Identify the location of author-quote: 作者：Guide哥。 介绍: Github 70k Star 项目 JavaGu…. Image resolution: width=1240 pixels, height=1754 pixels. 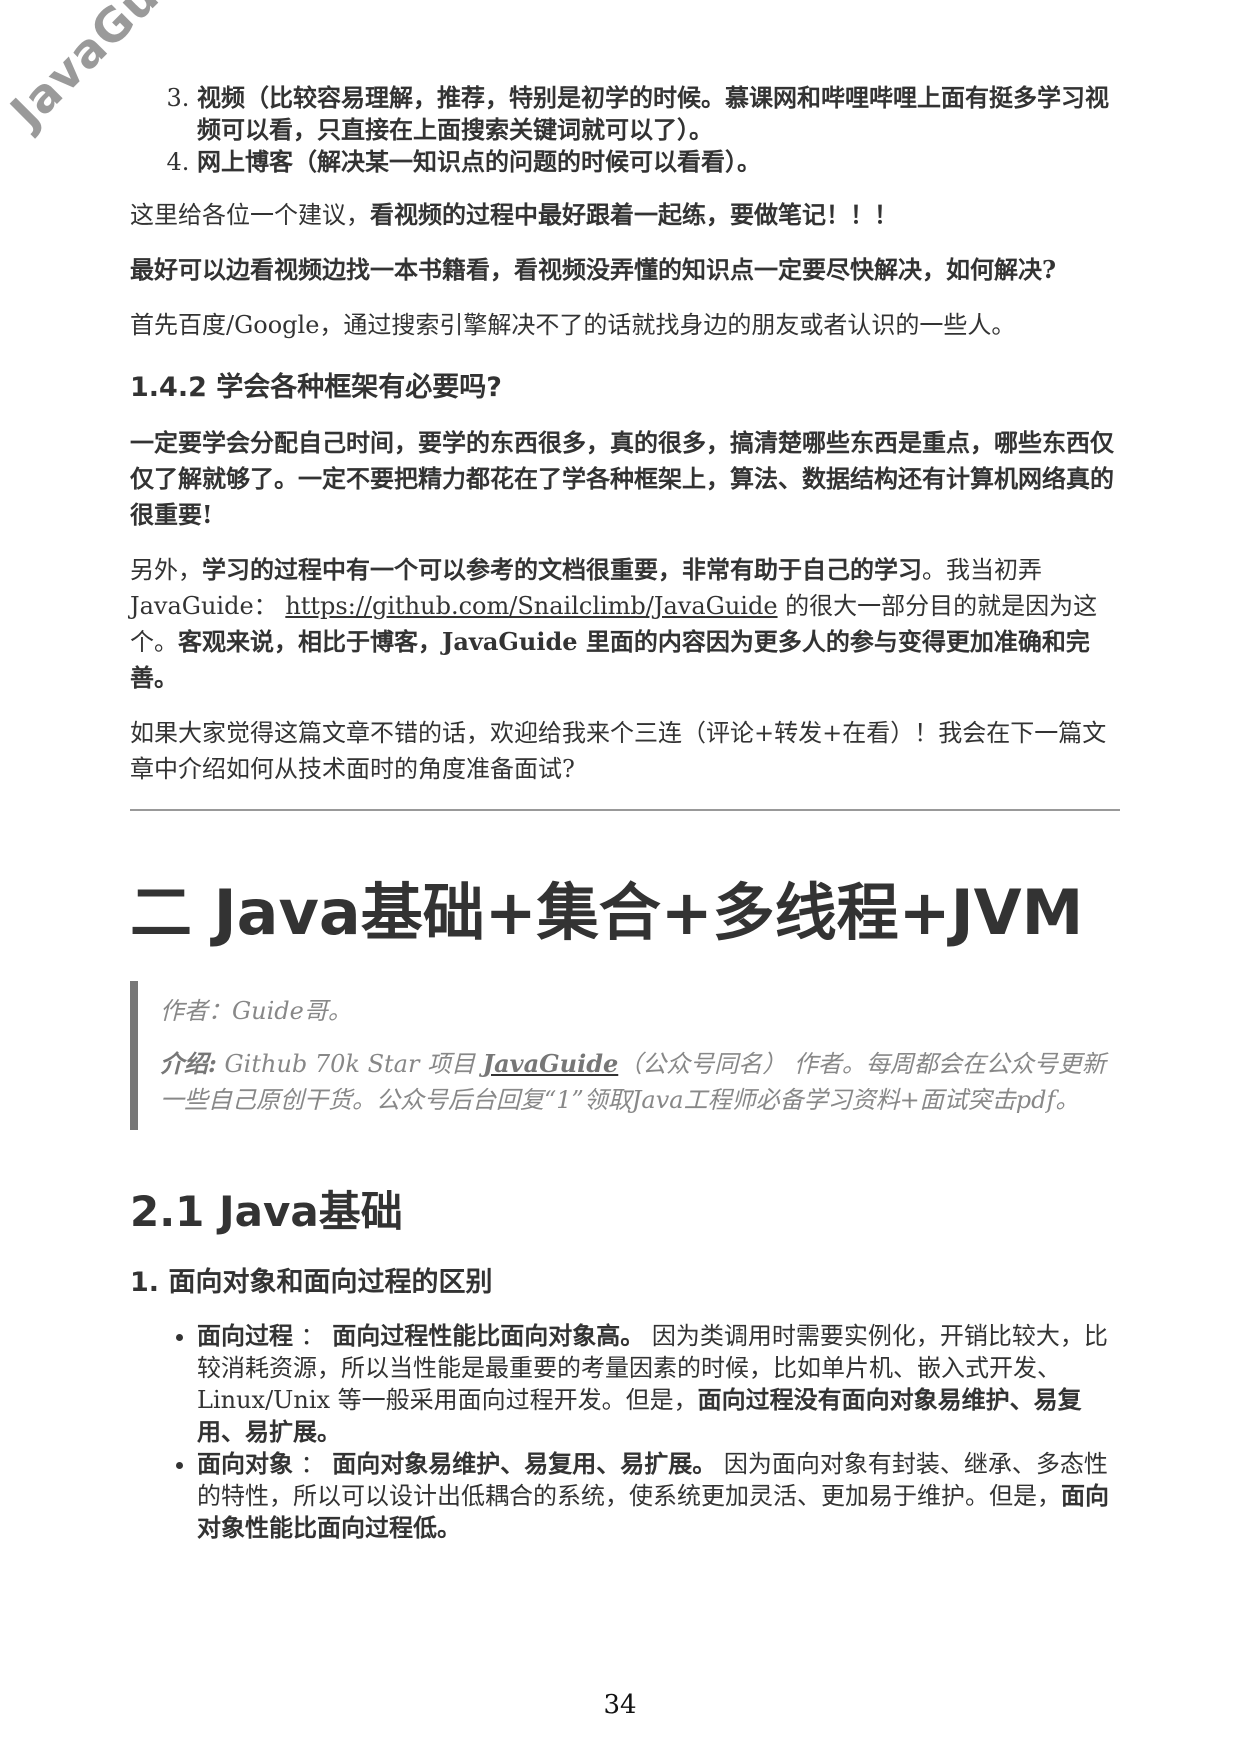
(625, 1055).